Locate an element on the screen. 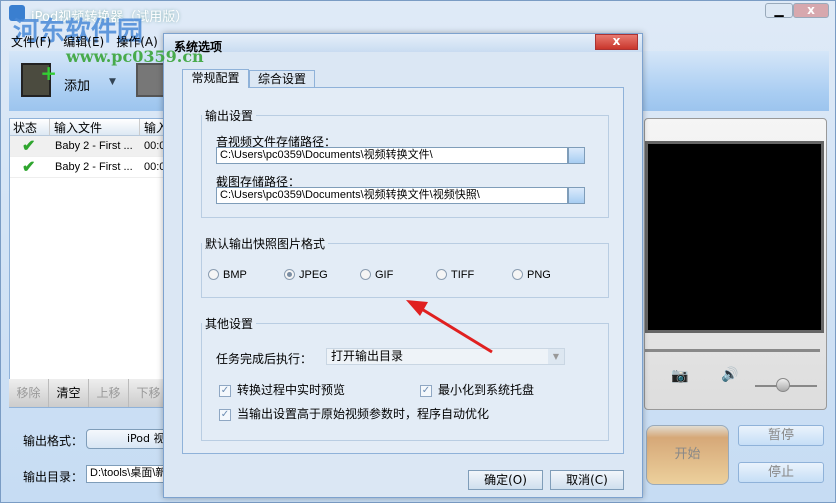 Image resolution: width=836 pixels, height=503 pixels. col-input-file: 输入文件 is located at coordinates (95, 127).